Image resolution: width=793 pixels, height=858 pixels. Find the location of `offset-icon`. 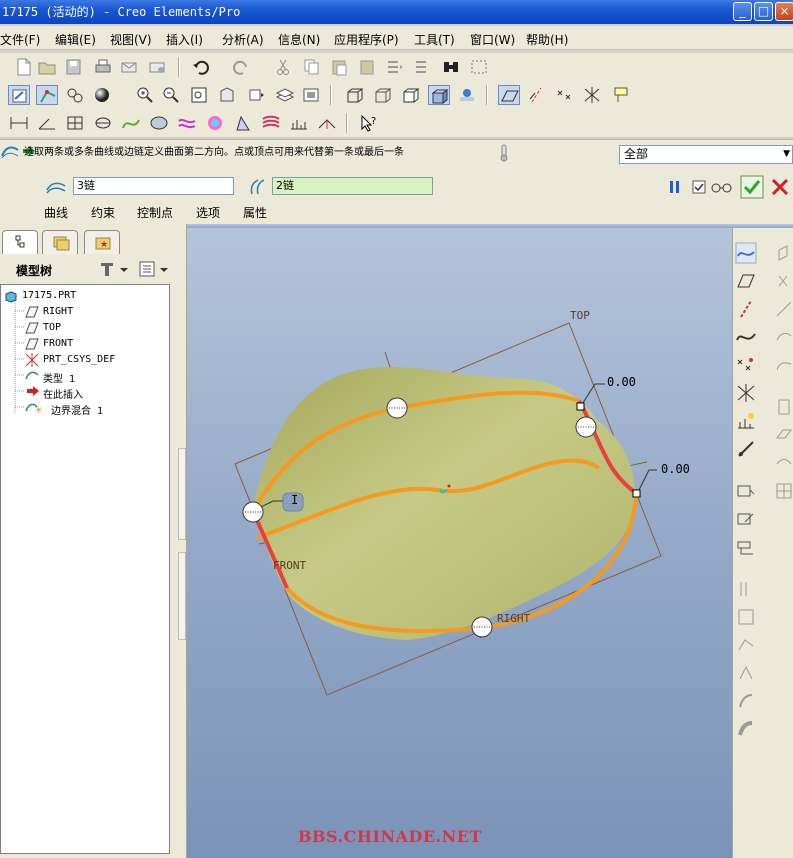

offset-icon is located at coordinates (746, 701).